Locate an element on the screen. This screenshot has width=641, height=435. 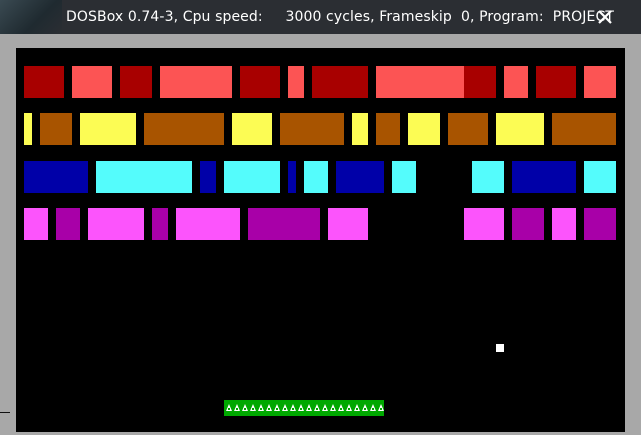
ball is located at coordinates (500, 348).